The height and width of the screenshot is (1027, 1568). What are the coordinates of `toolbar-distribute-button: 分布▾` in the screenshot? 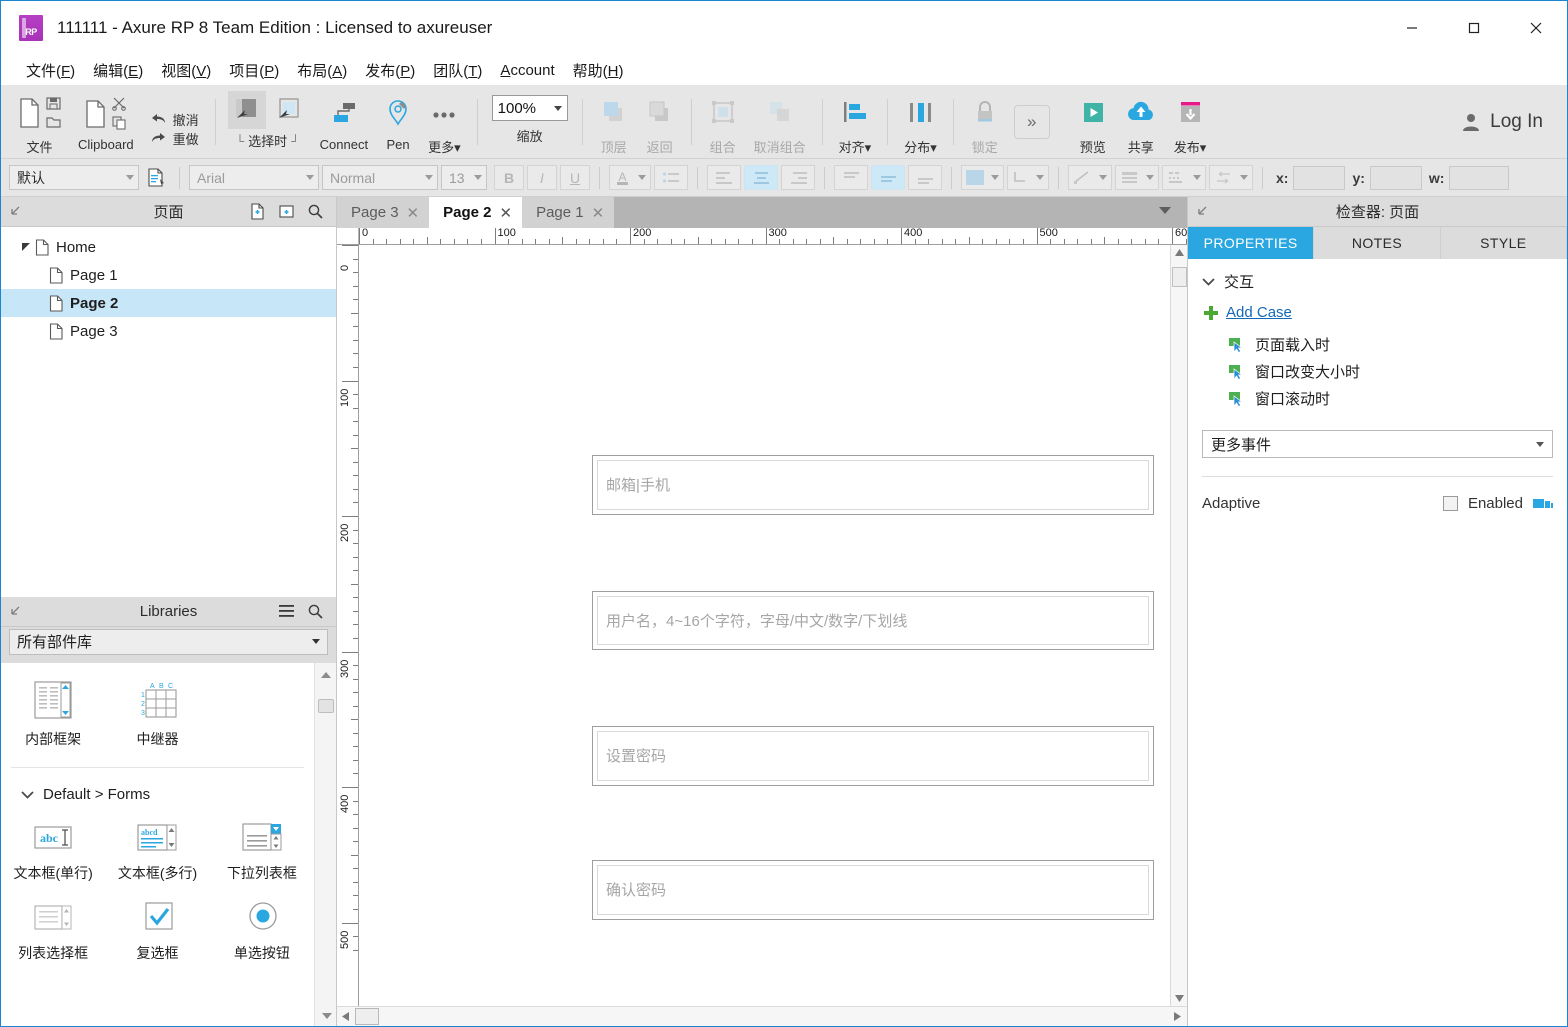 It's located at (920, 121).